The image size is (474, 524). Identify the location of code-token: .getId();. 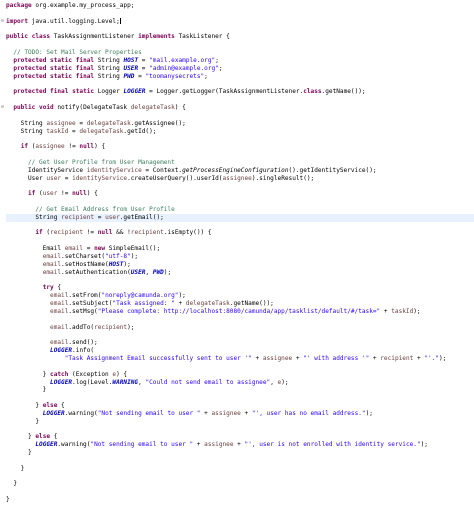
(140, 131).